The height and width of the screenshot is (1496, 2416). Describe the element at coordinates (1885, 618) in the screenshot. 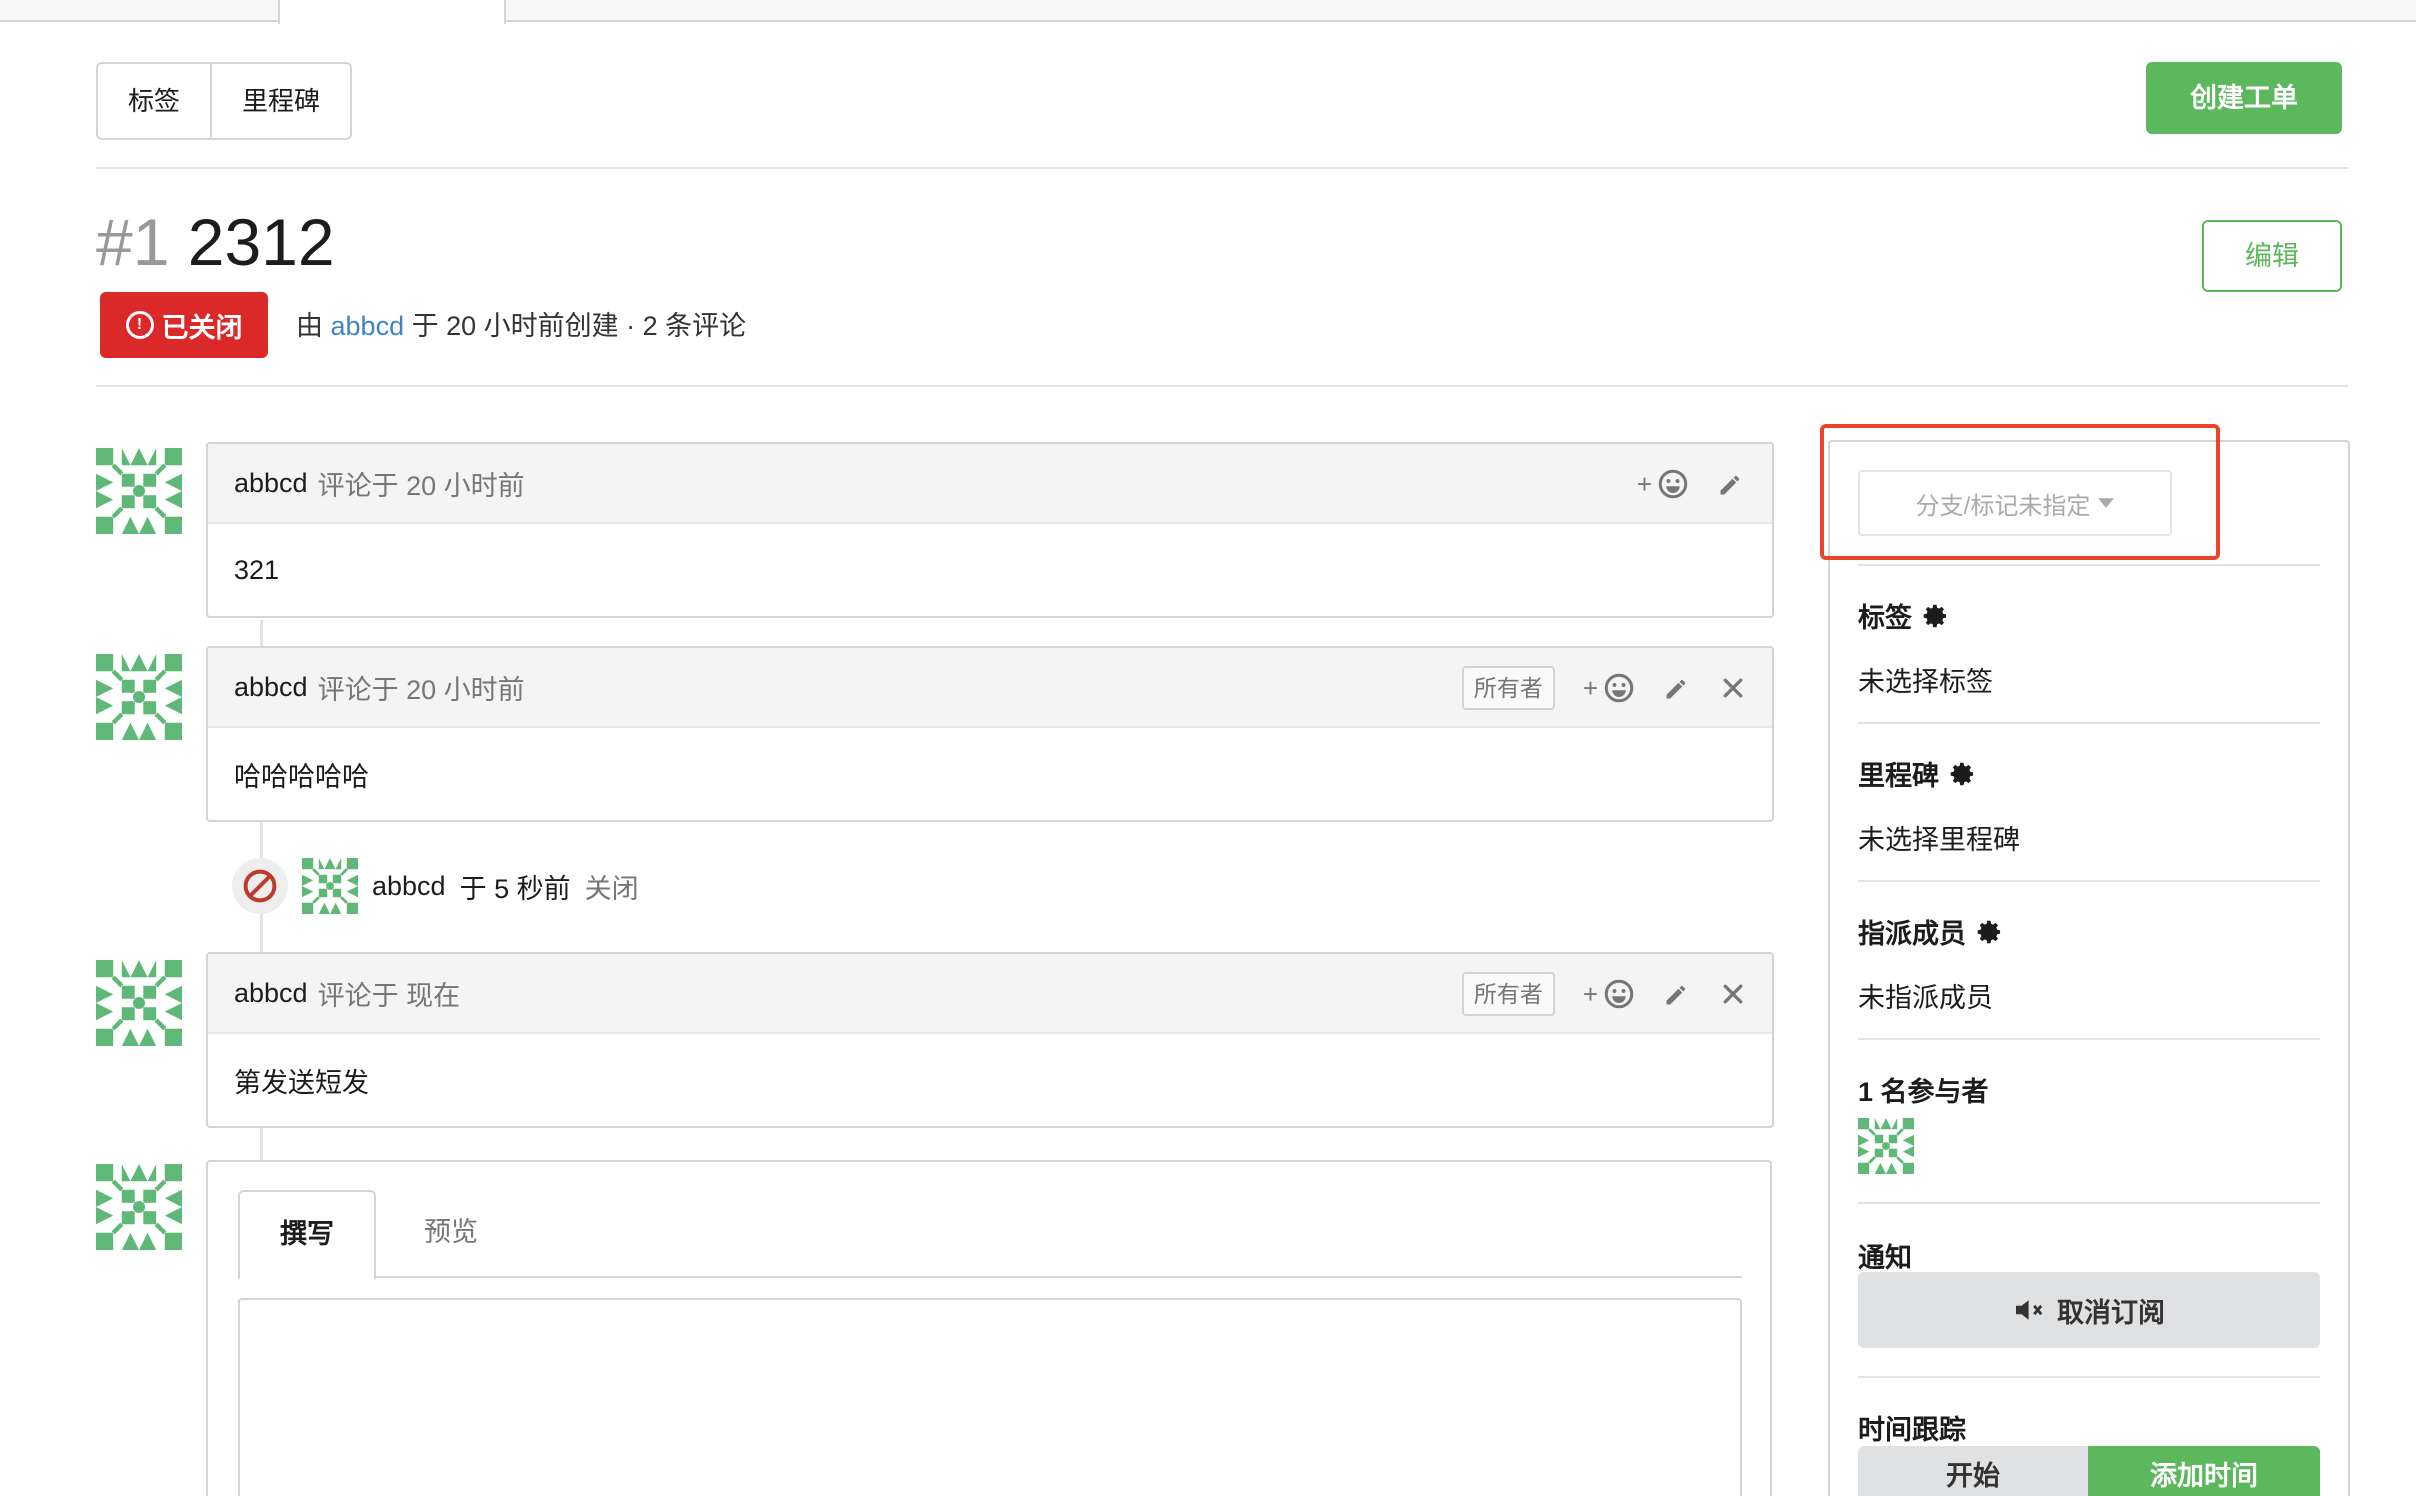

I see `labels-title-text: 标签` at that location.